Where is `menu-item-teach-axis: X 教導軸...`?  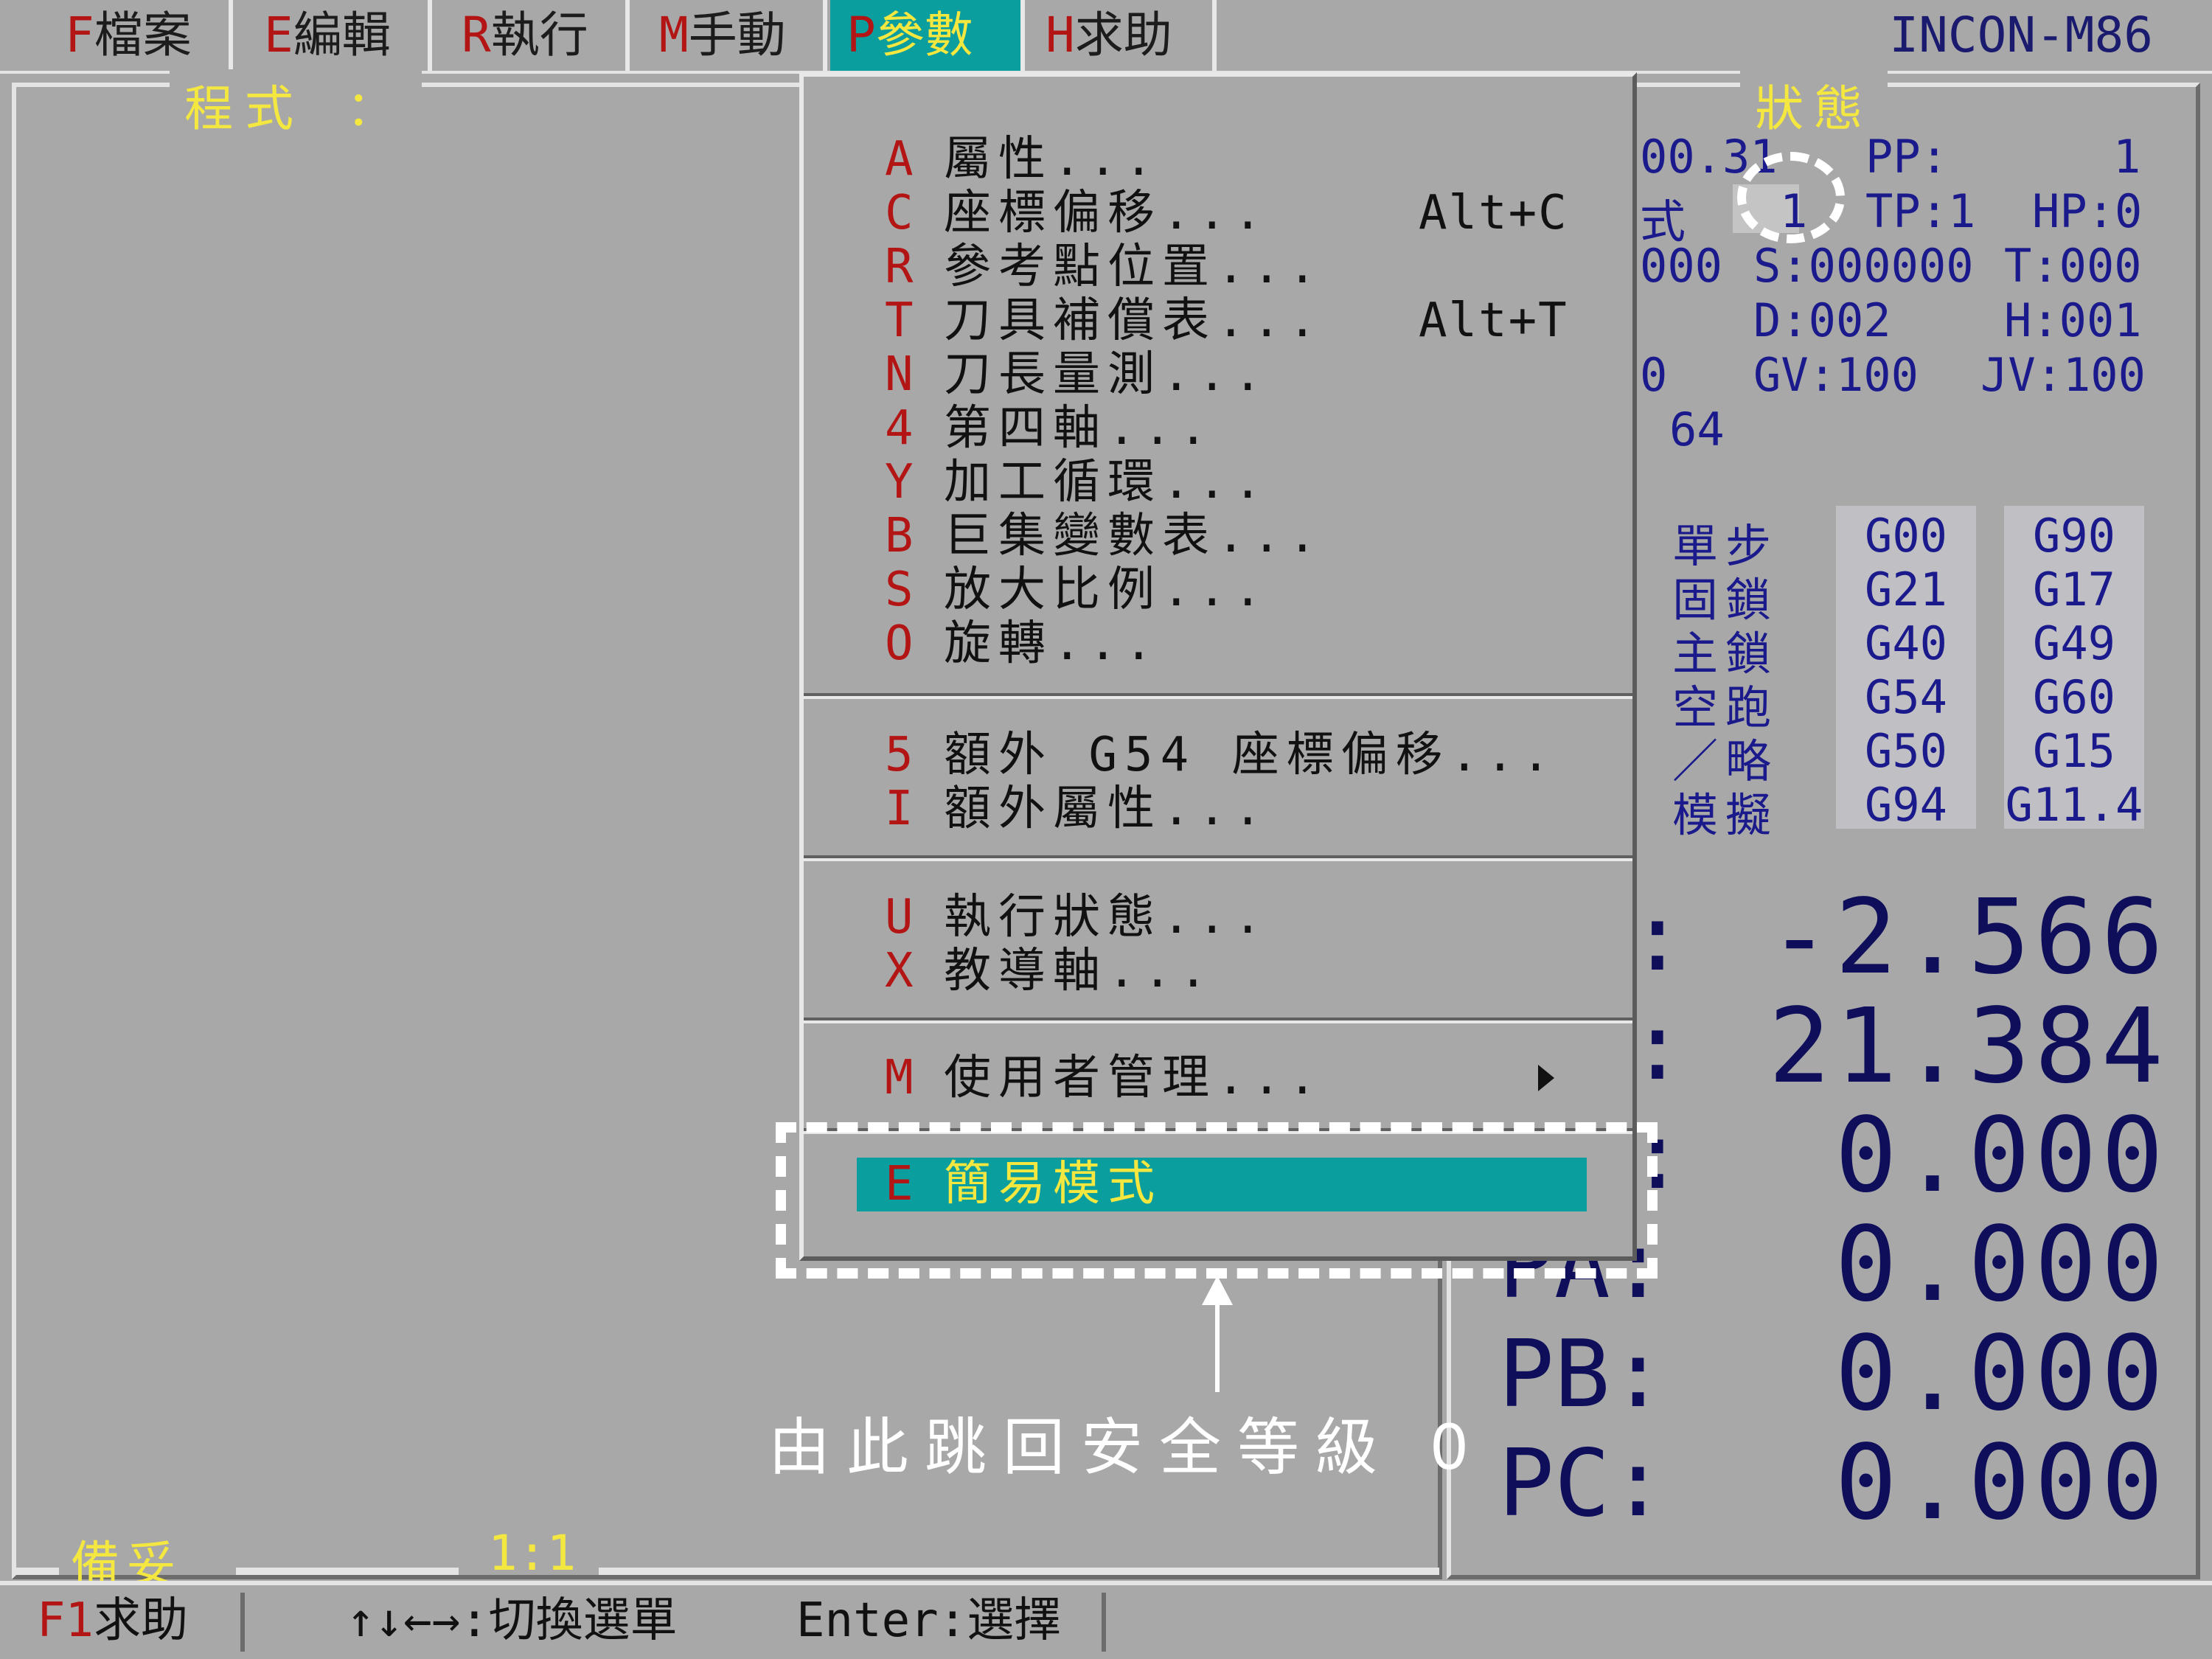 menu-item-teach-axis: X 教導軸... is located at coordinates (1218, 971).